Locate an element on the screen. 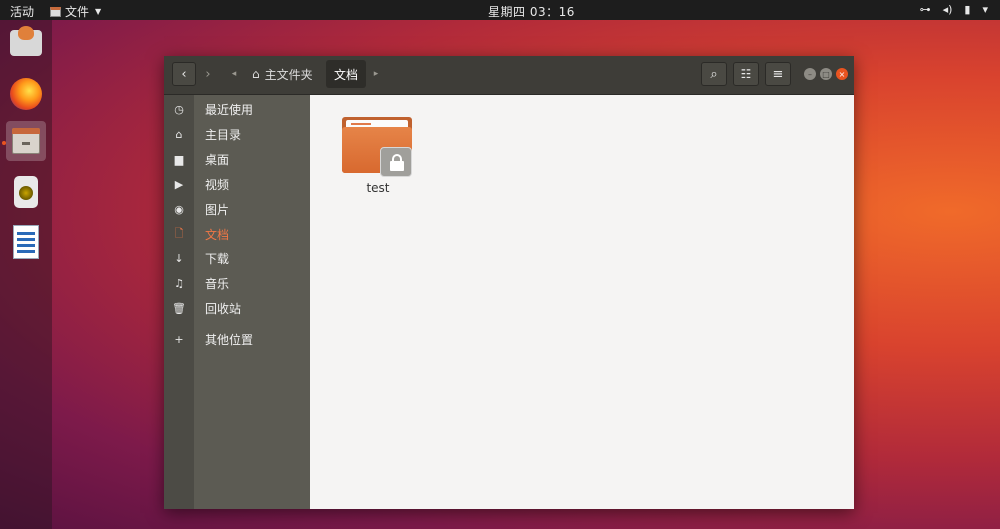 The image size is (1000, 529). search-icon: ⌕ is located at coordinates (714, 74).